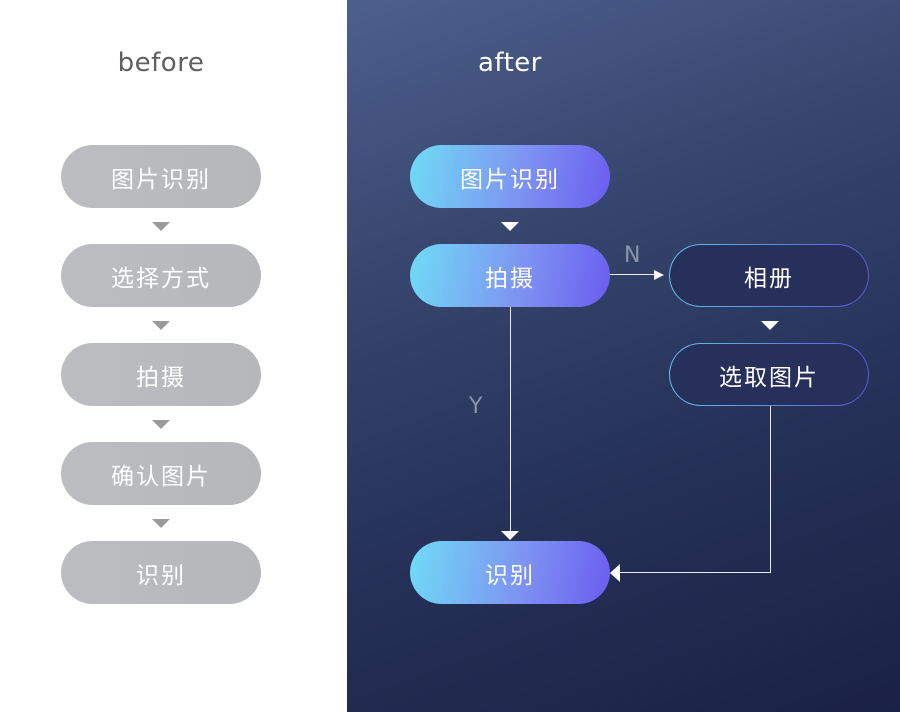  I want to click on before-step-recognize: 识别, so click(161, 572).